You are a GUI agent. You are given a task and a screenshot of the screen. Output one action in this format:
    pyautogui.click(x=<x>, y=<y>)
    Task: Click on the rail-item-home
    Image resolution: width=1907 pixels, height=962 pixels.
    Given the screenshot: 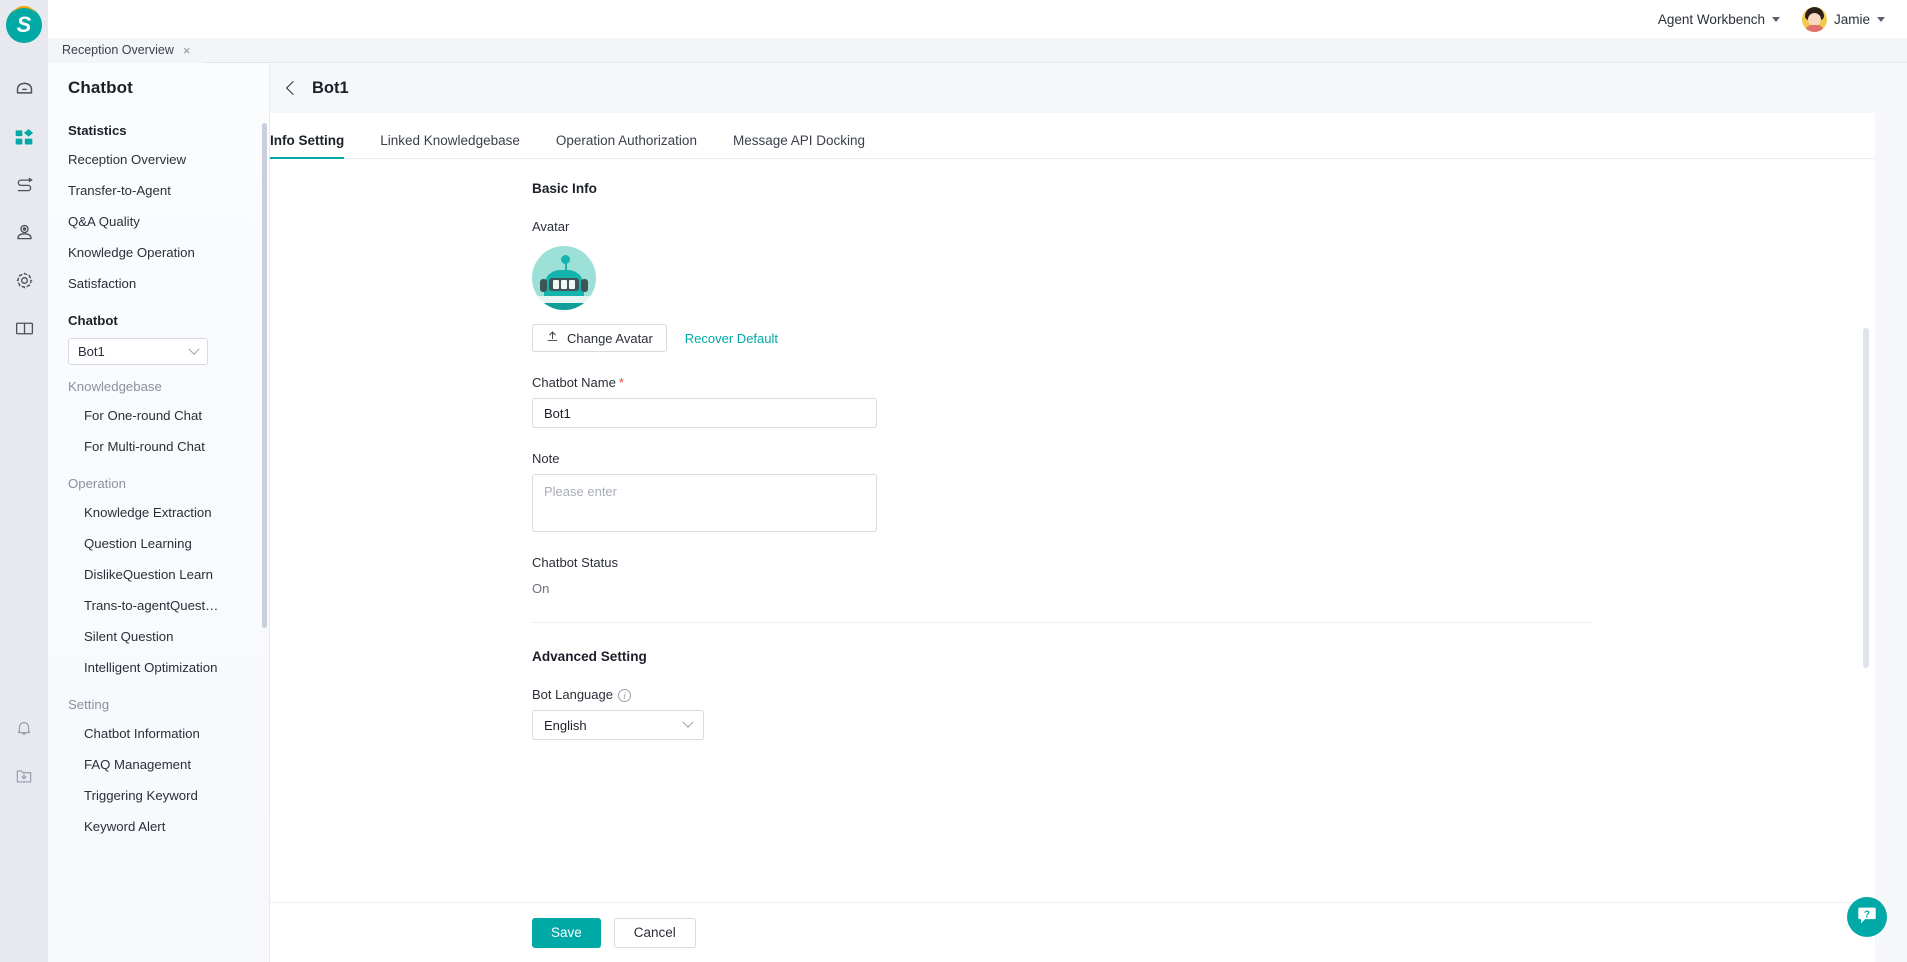 What is the action you would take?
    pyautogui.click(x=24, y=91)
    